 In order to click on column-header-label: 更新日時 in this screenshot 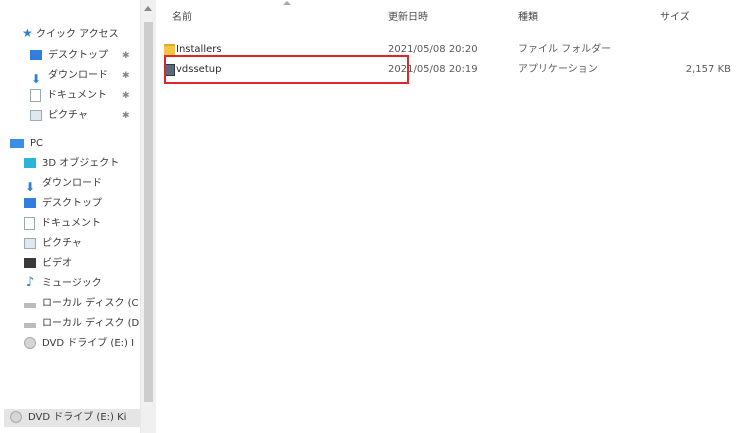, I will do `click(408, 17)`.